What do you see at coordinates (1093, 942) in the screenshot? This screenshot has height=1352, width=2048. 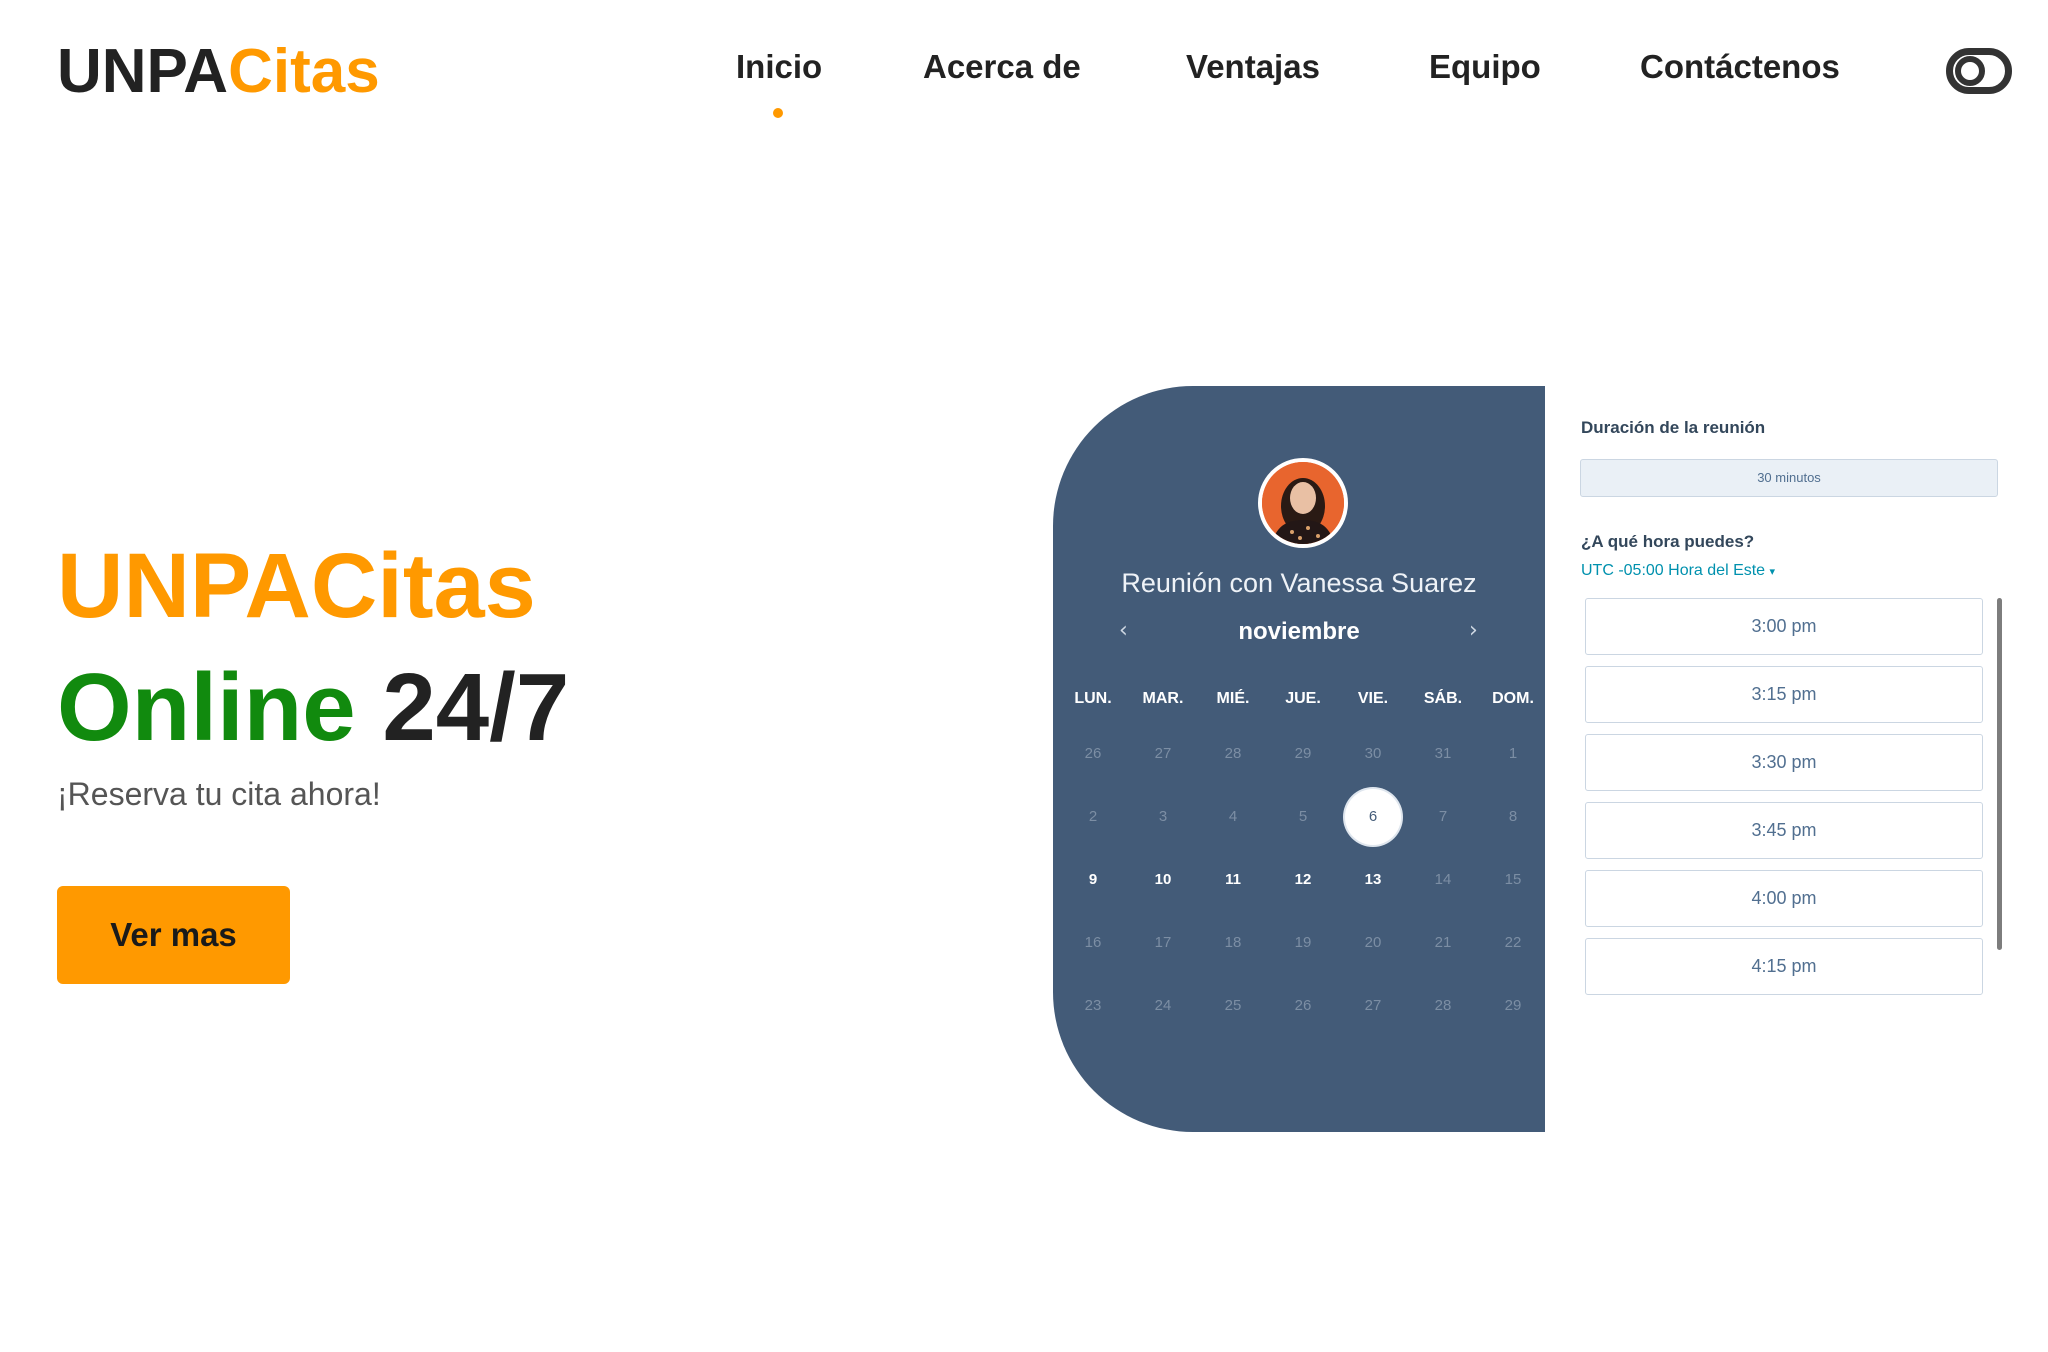 I see `calendar-day: 16` at bounding box center [1093, 942].